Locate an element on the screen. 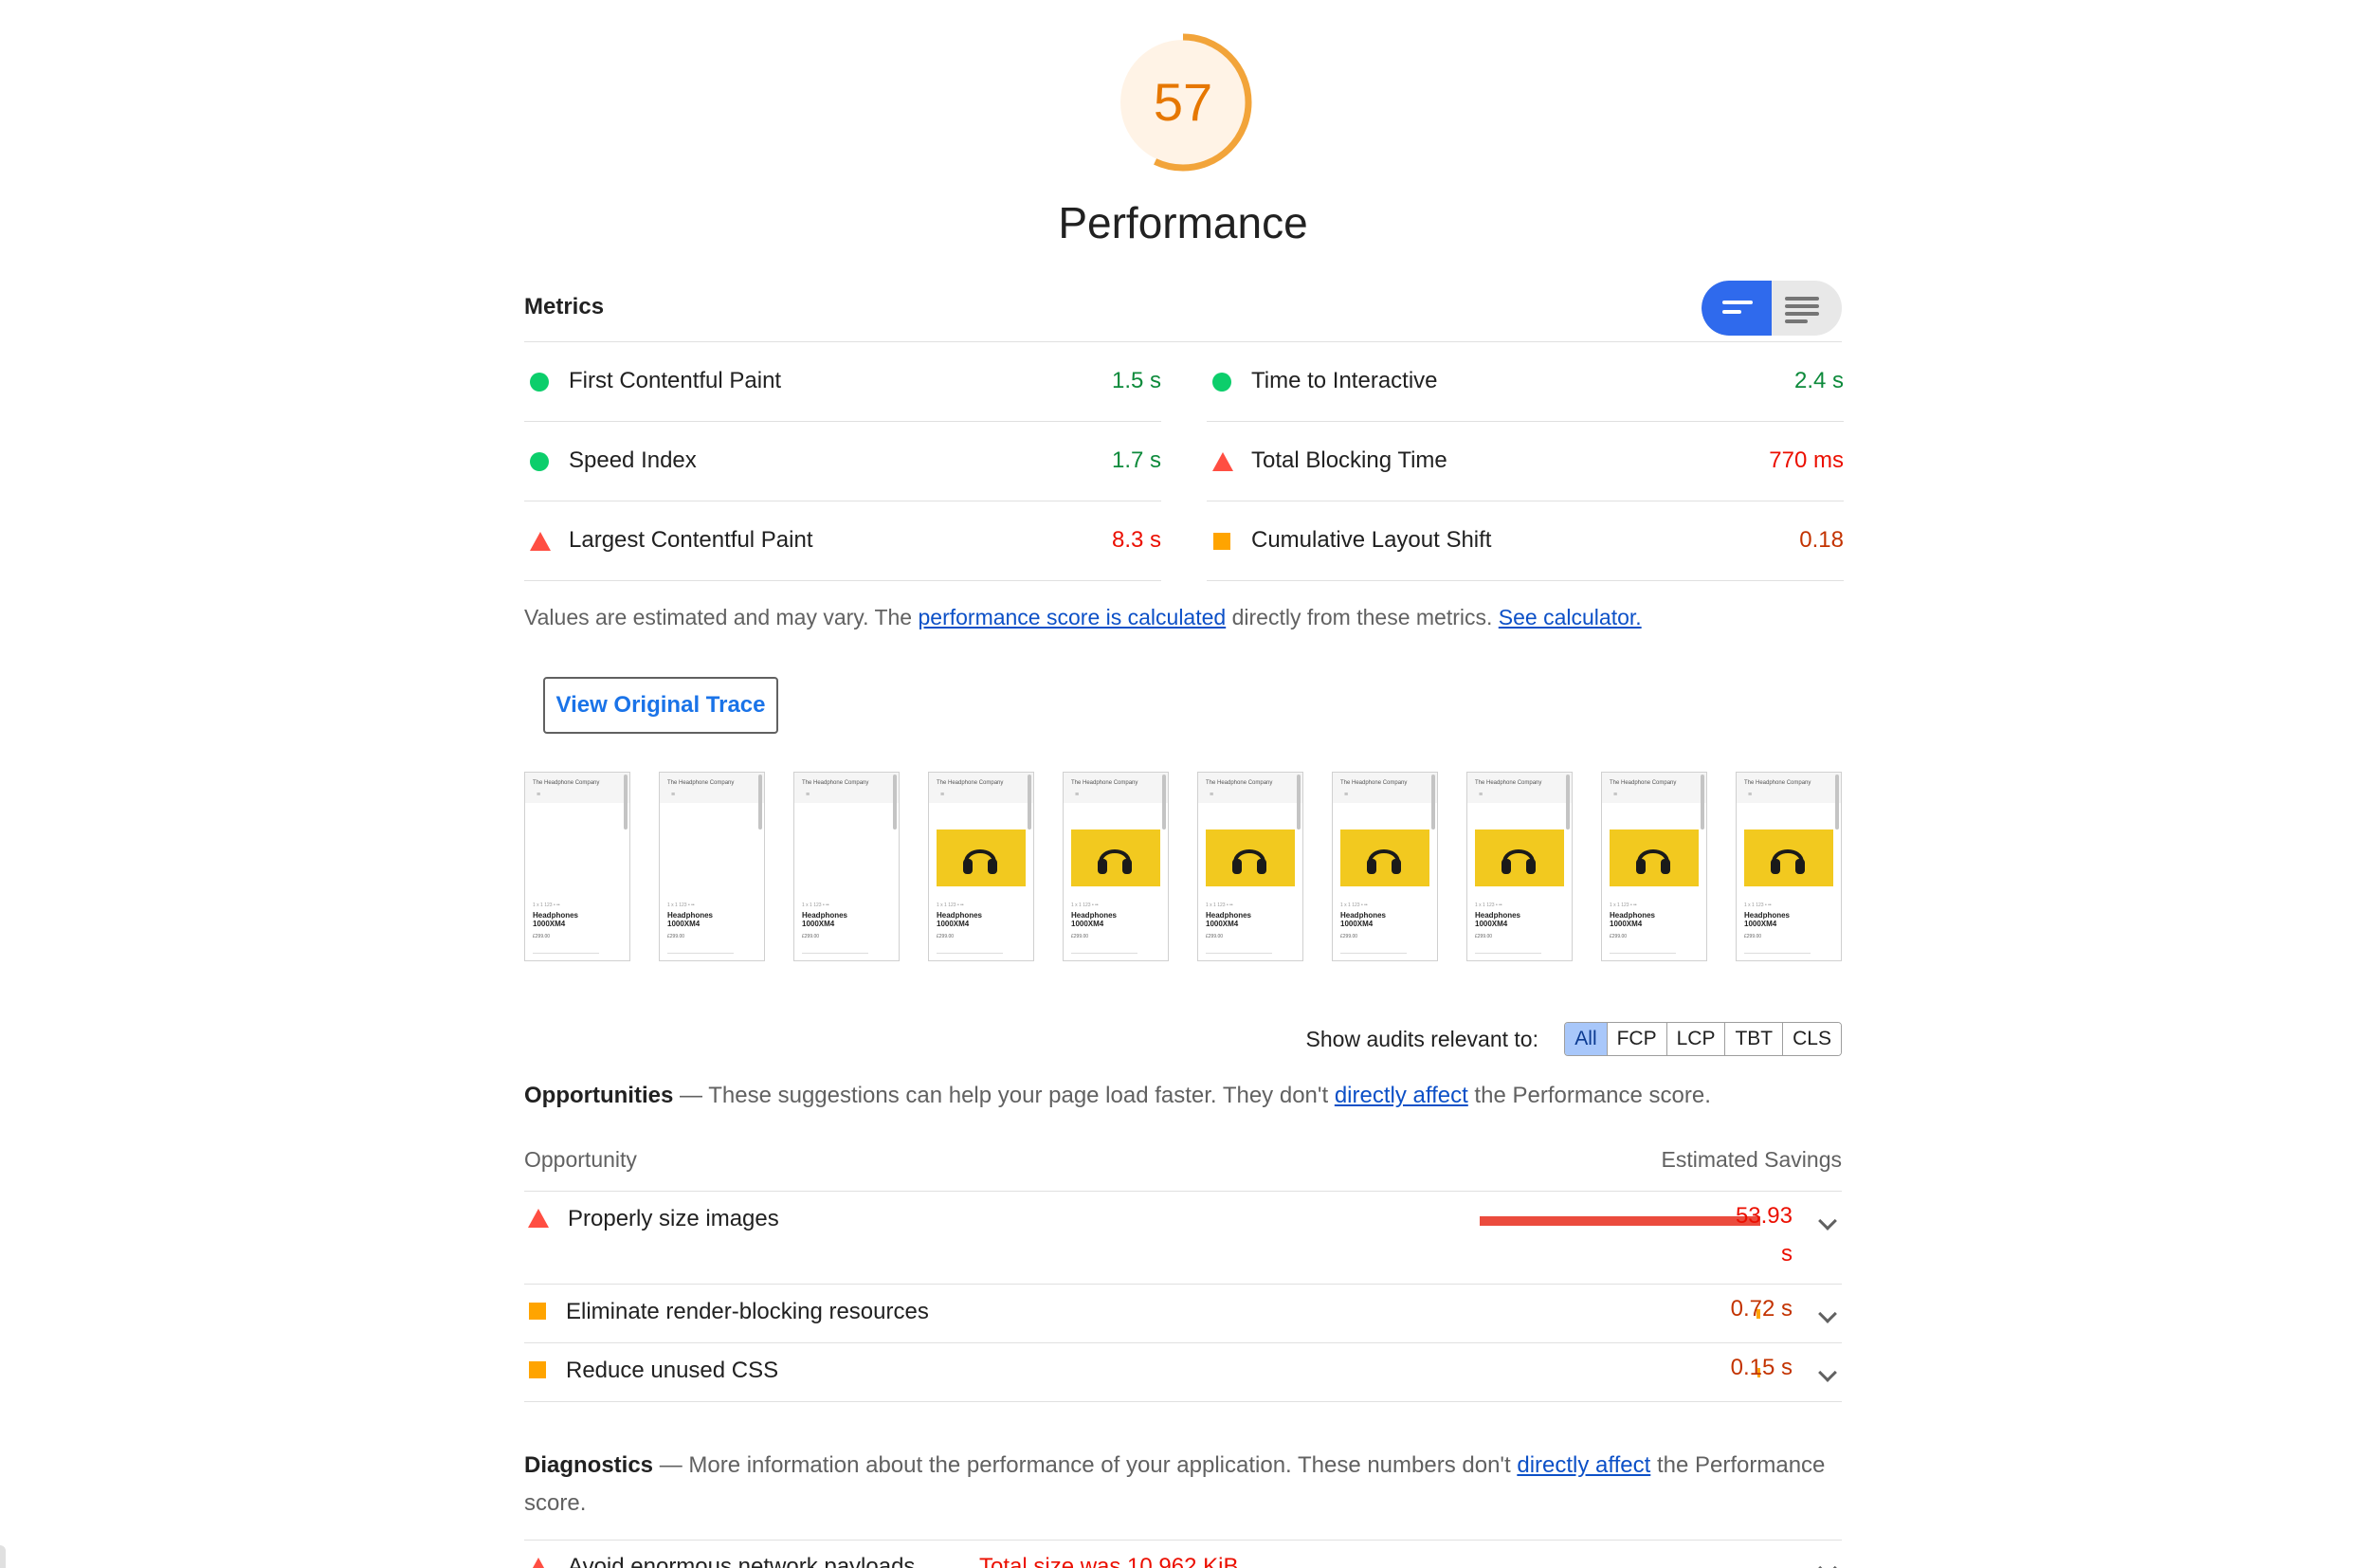 This screenshot has height=1568, width=2366. metric-largest-contentful-paint: Largest Contentful Paint 8.3 s is located at coordinates (842, 541).